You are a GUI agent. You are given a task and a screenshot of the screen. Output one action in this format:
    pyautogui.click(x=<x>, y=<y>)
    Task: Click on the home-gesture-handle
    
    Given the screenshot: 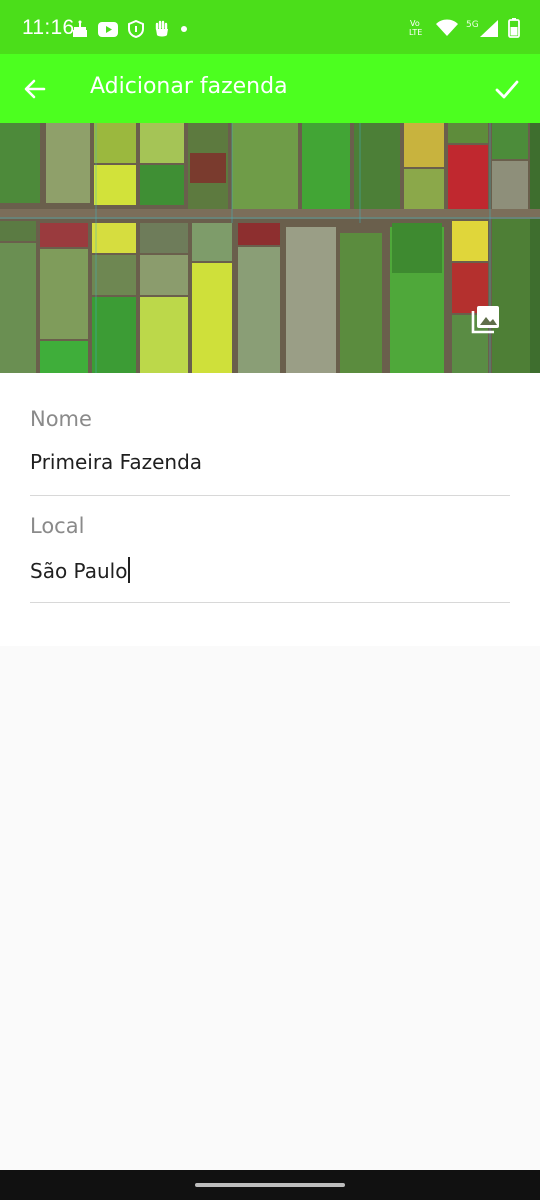 What is the action you would take?
    pyautogui.click(x=270, y=1185)
    